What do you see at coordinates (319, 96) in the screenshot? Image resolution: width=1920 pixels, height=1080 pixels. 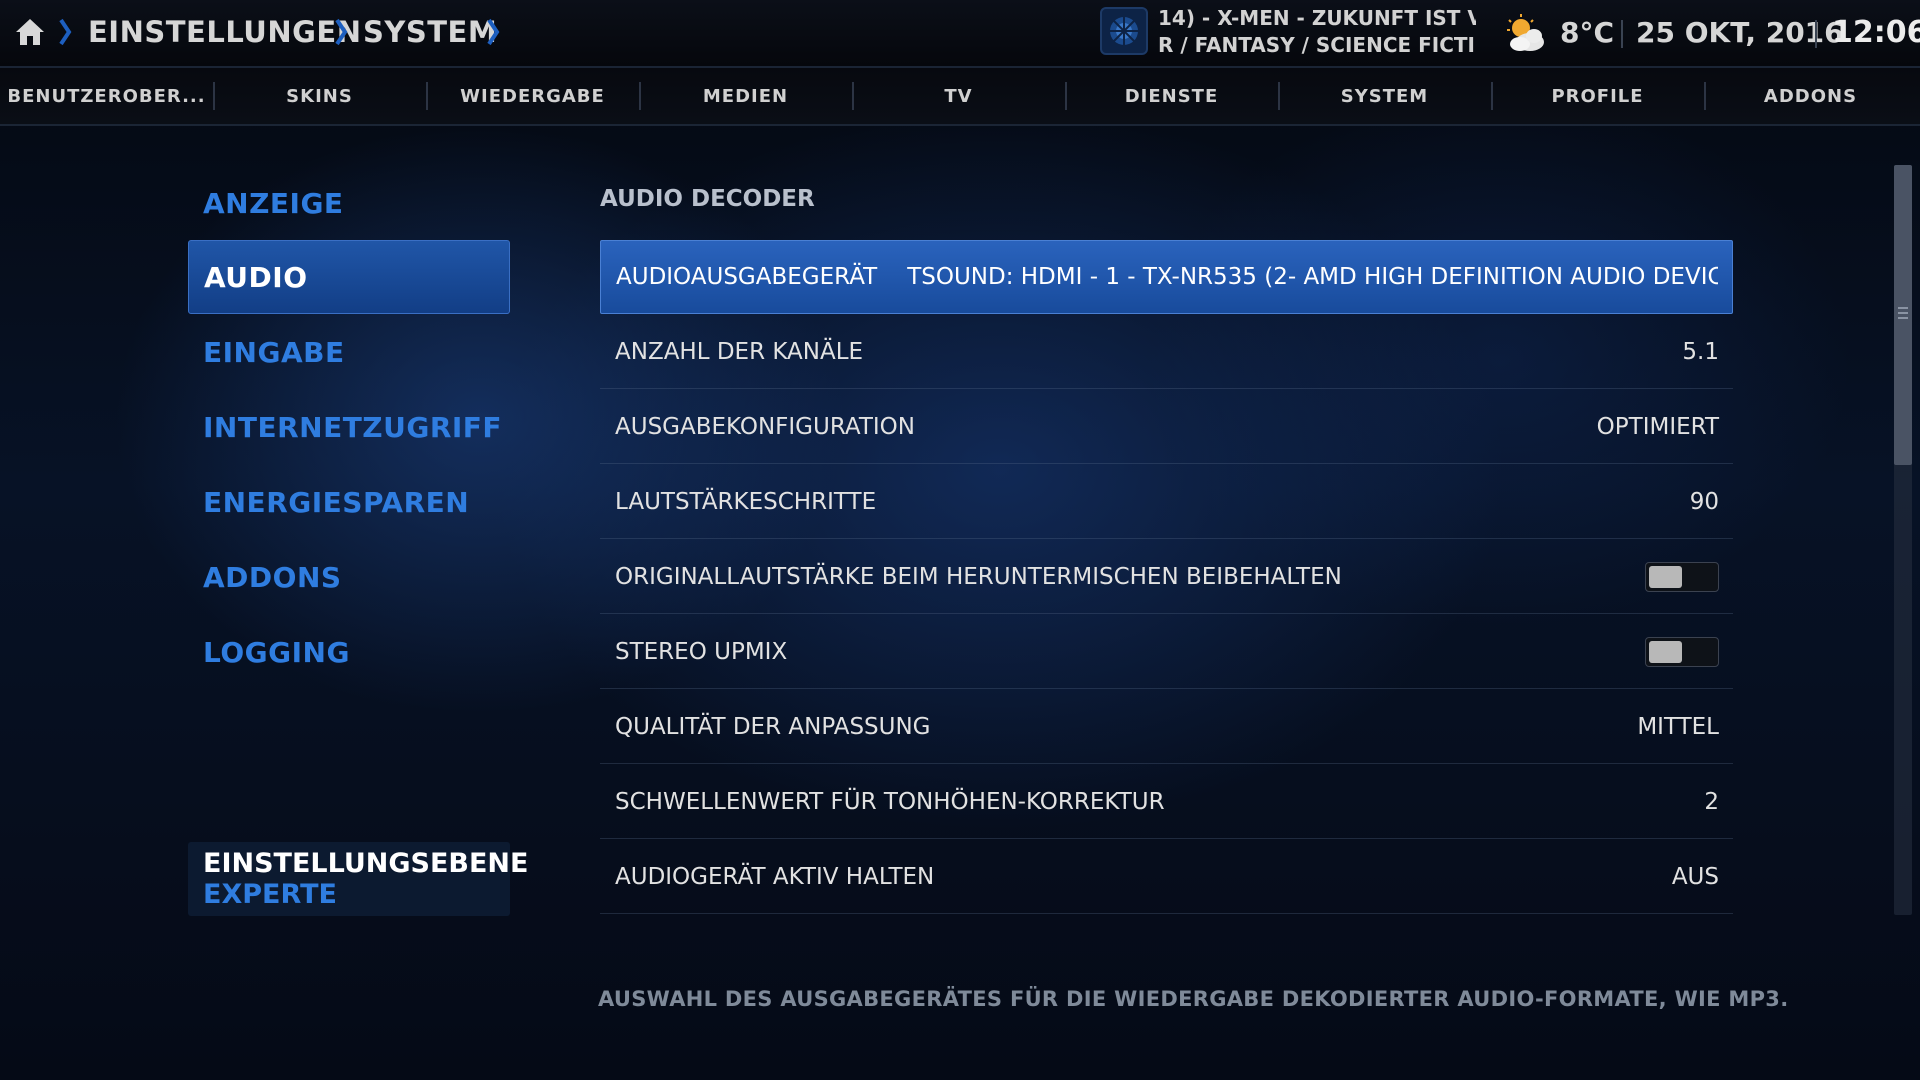 I see `tab-skins: SKINS` at bounding box center [319, 96].